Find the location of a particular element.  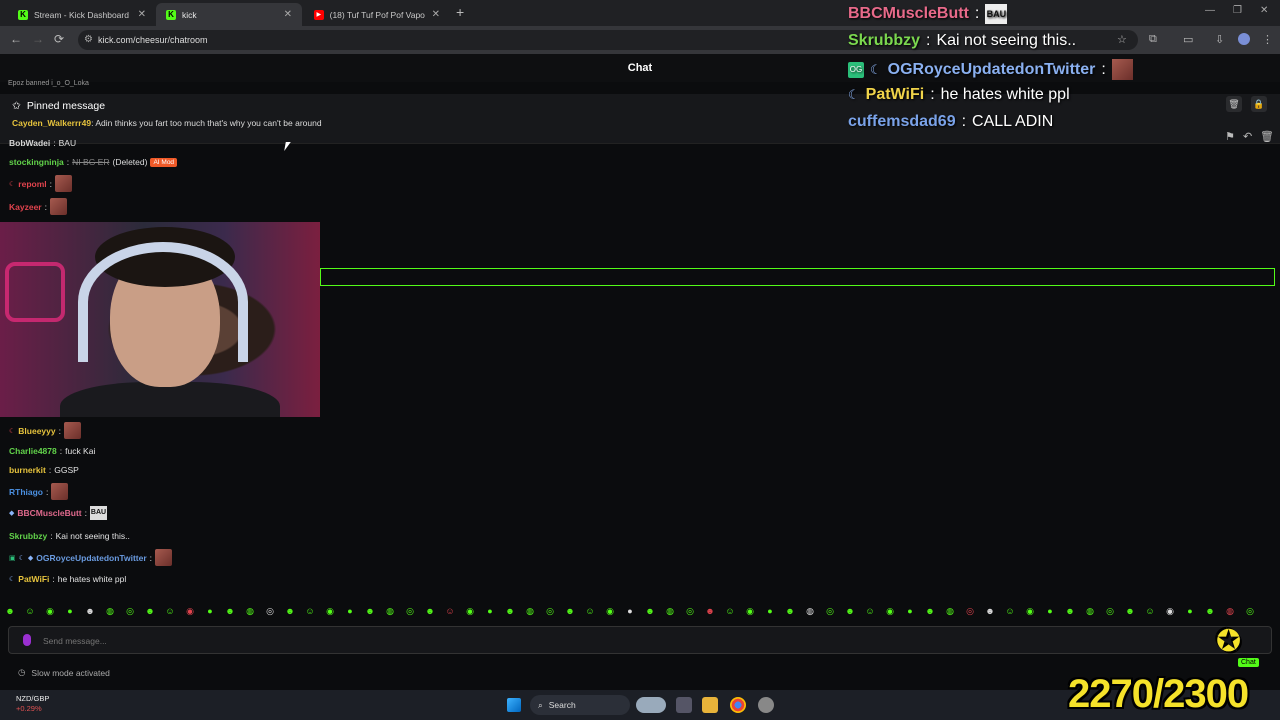

send-message-input is located at coordinates (593, 641).